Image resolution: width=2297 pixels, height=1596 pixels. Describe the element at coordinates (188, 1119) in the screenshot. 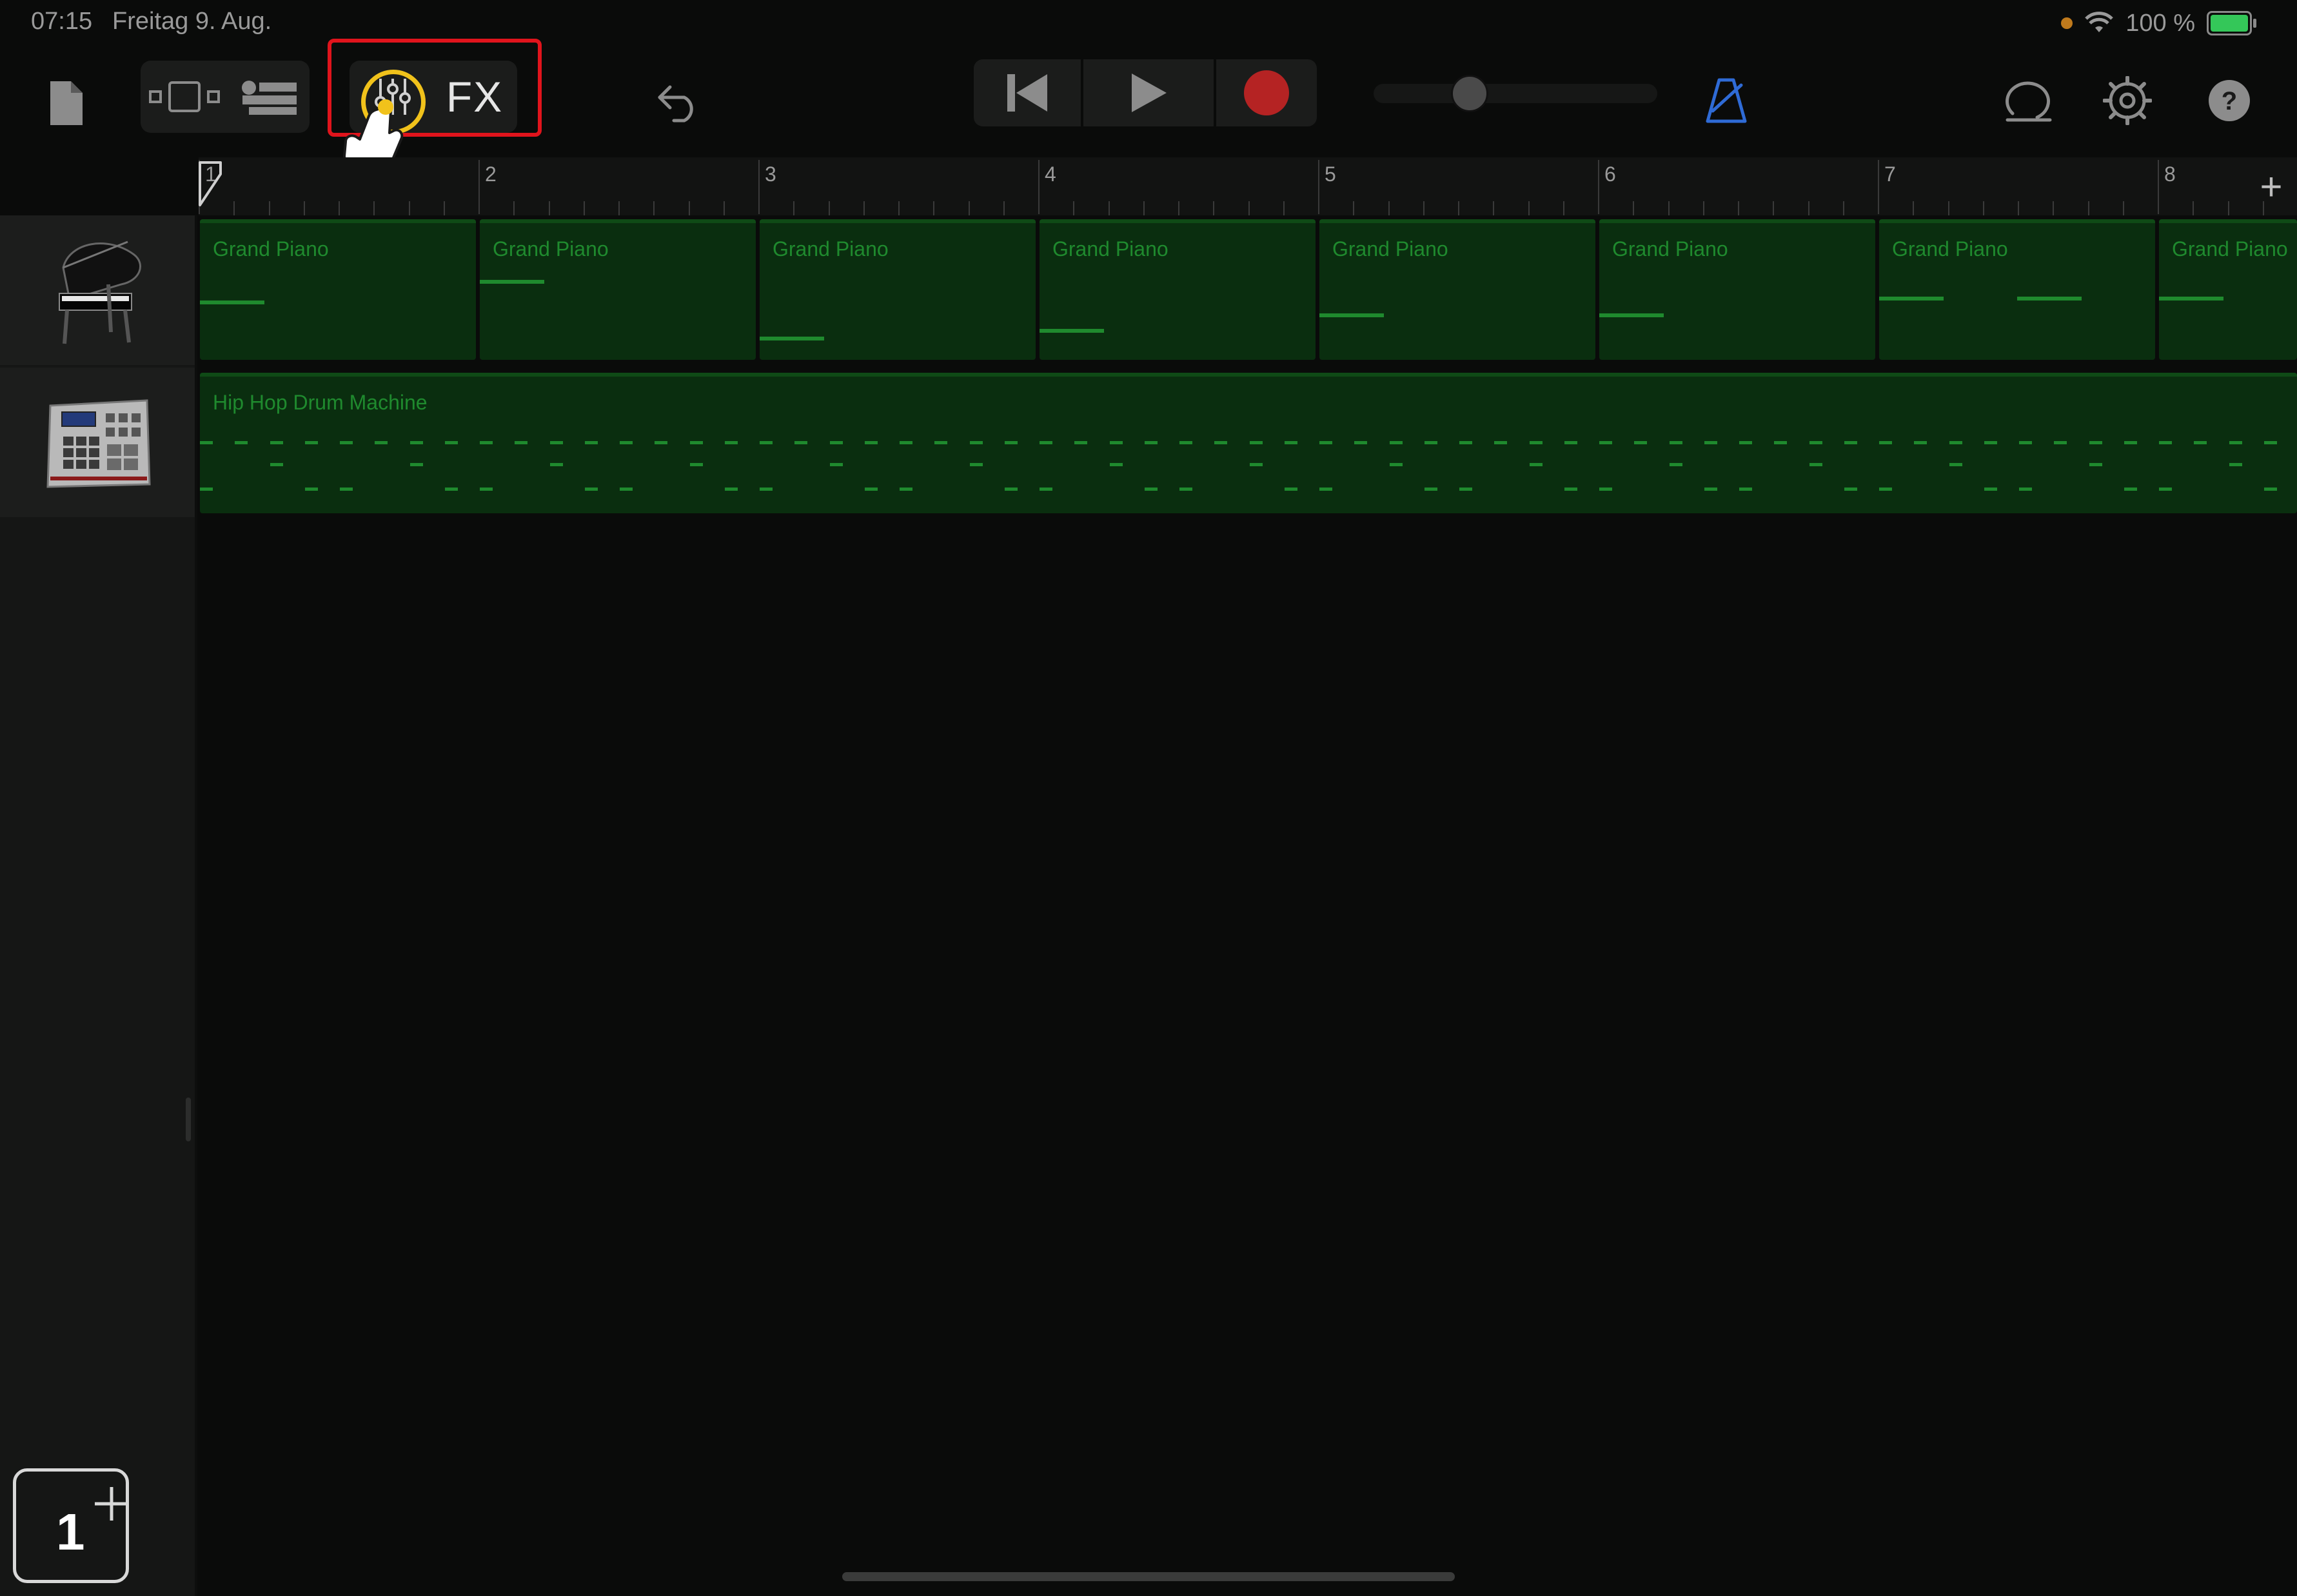

I see `header-resize-handle` at that location.